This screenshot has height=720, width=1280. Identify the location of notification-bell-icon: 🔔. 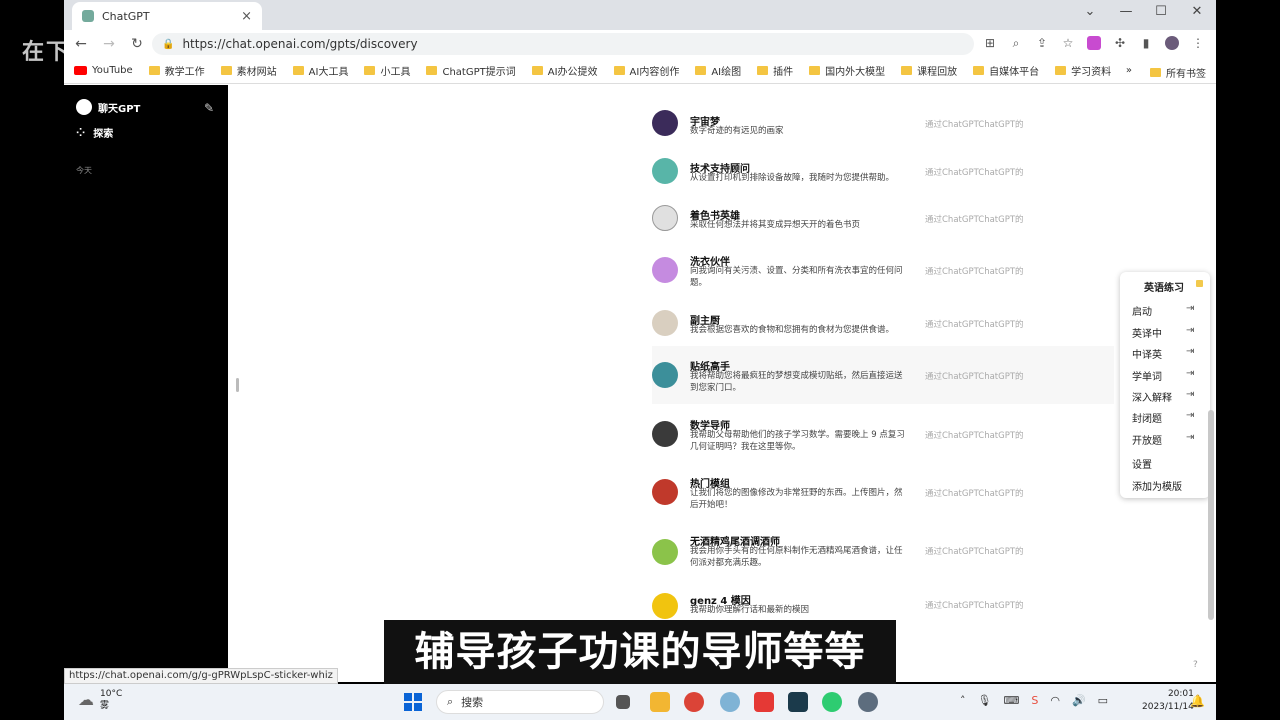
(1197, 701).